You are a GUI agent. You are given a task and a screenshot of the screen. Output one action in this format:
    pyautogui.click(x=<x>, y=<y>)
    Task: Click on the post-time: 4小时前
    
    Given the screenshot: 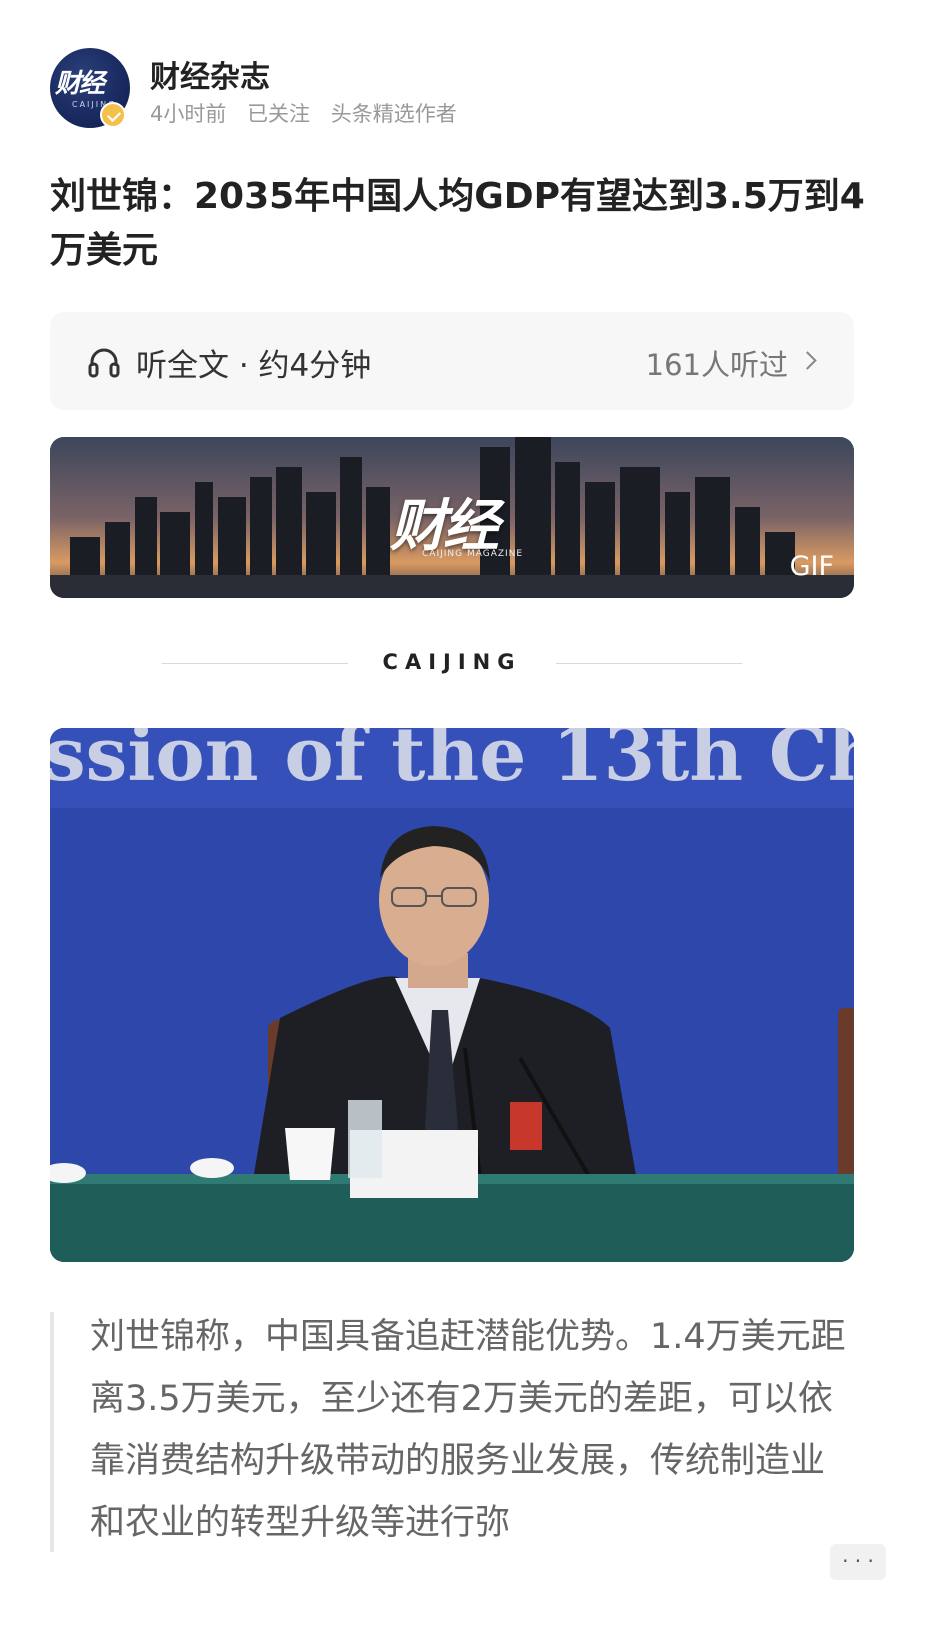 What is the action you would take?
    pyautogui.click(x=188, y=114)
    